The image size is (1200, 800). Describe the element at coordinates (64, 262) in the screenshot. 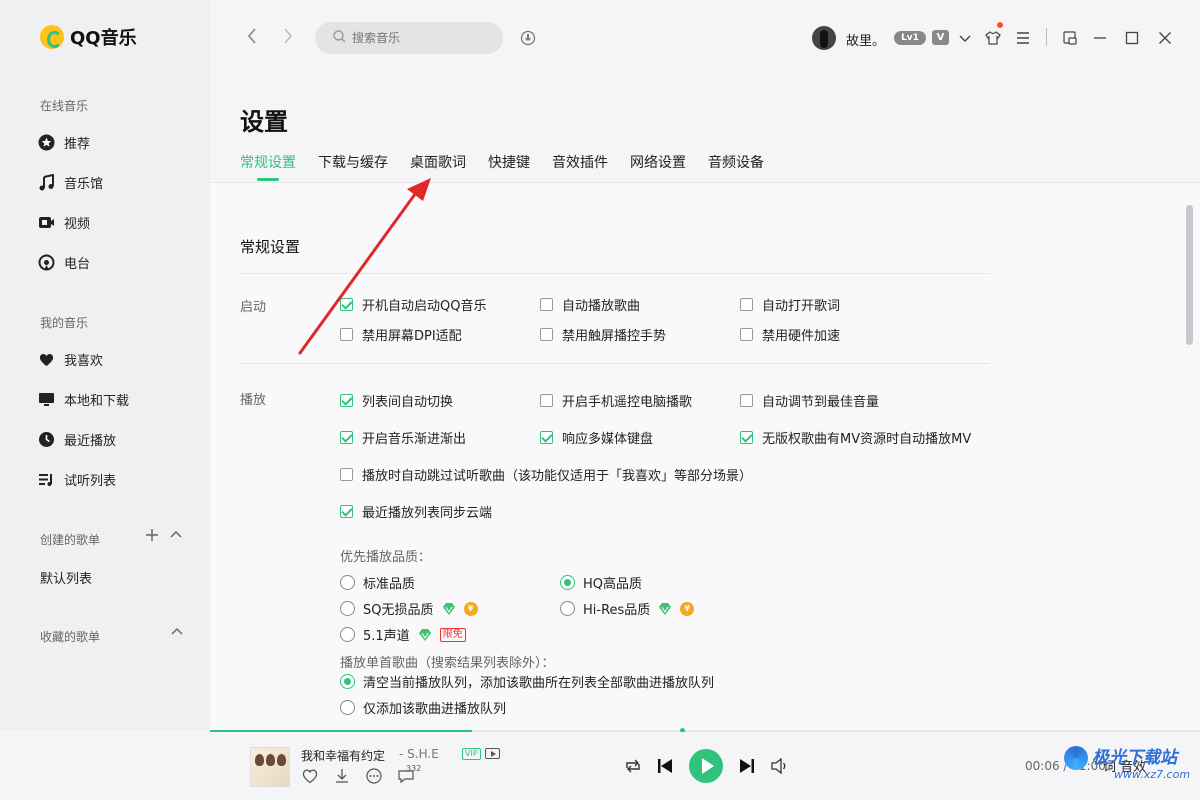

I see `sidebar-item-radio: 电台` at that location.